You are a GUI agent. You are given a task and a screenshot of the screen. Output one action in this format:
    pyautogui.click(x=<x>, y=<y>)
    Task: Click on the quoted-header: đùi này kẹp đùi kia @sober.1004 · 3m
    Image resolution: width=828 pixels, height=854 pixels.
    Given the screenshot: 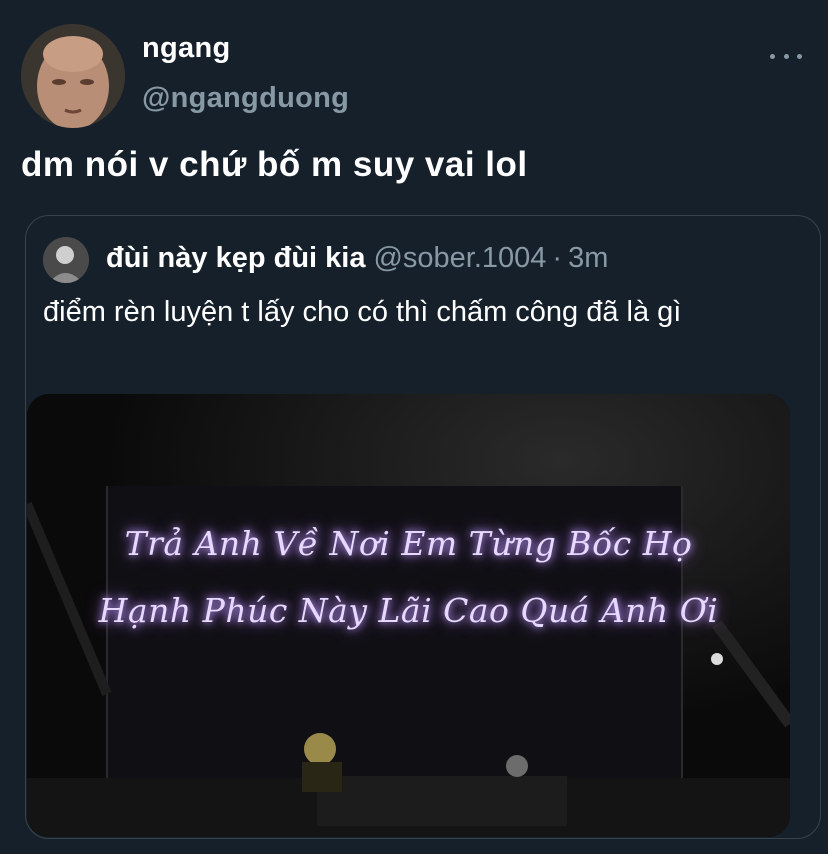 What is the action you would take?
    pyautogui.click(x=357, y=258)
    